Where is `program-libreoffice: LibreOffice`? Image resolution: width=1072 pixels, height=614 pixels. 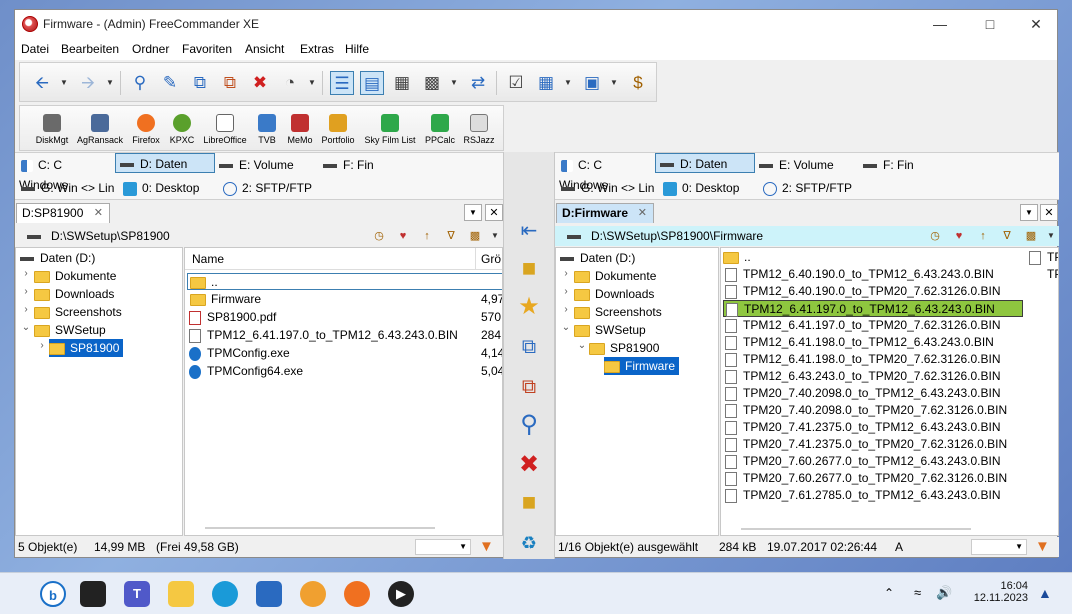
program-libreoffice: LibreOffice is located at coordinates (225, 126).